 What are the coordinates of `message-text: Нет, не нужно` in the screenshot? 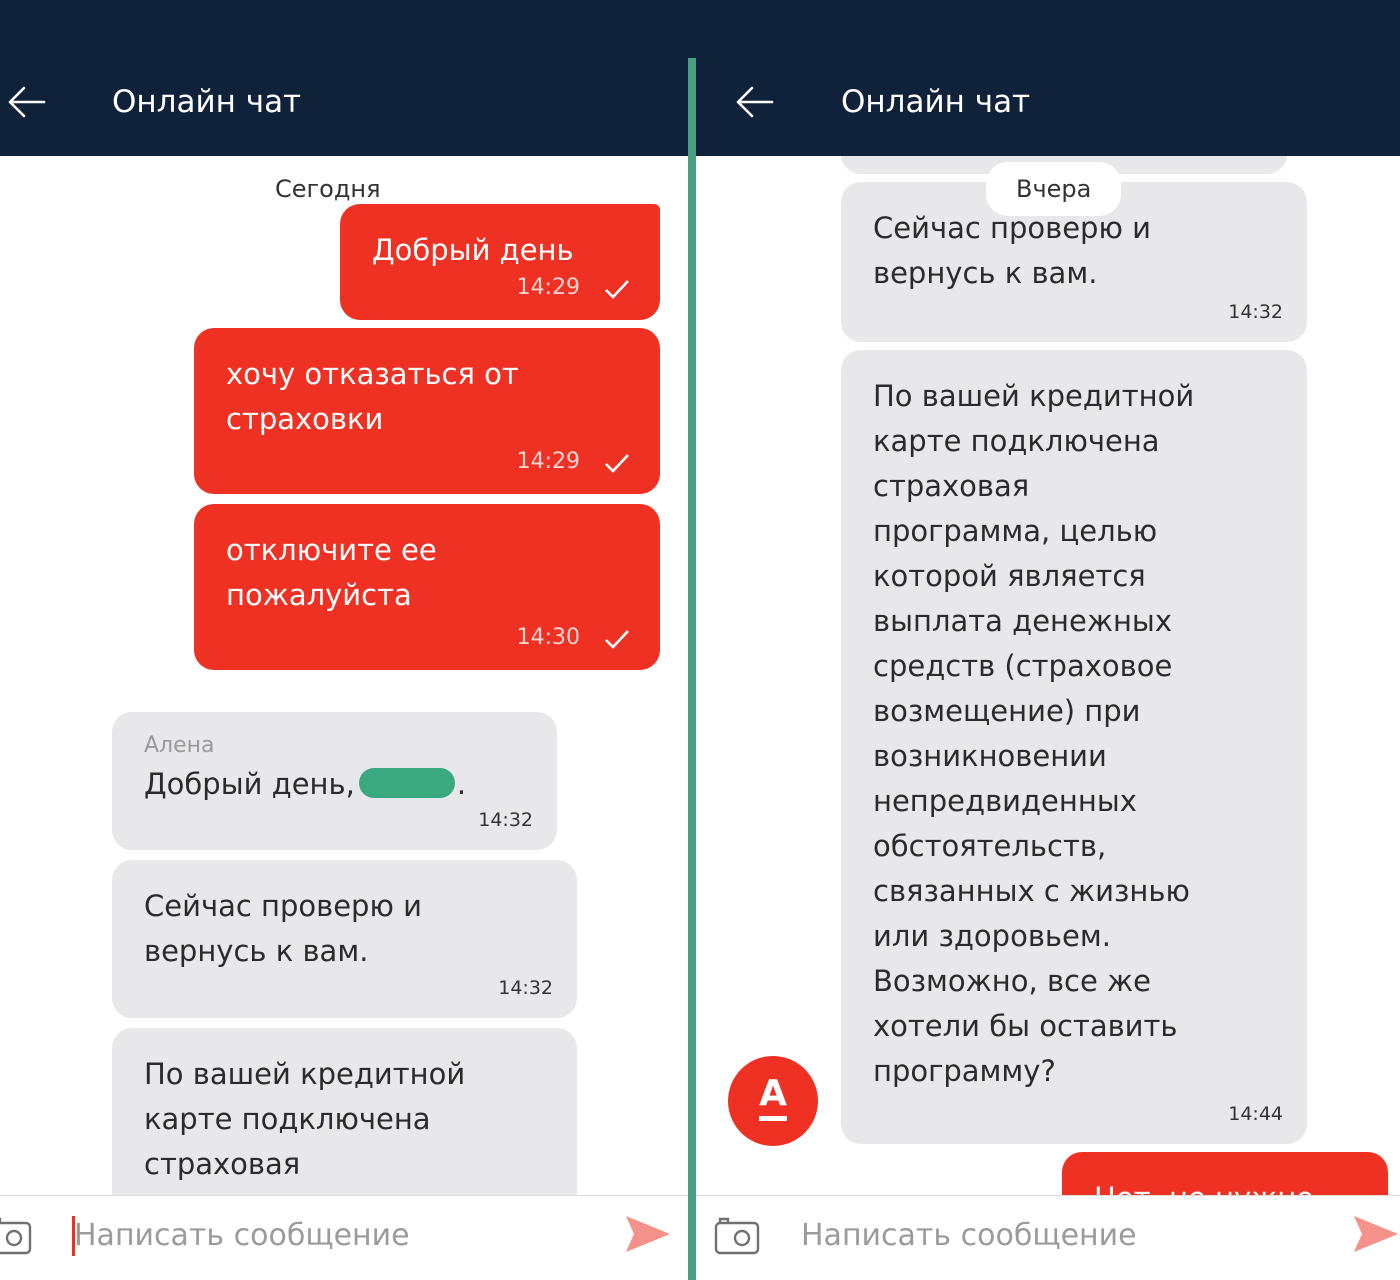 It's located at (1227, 1186).